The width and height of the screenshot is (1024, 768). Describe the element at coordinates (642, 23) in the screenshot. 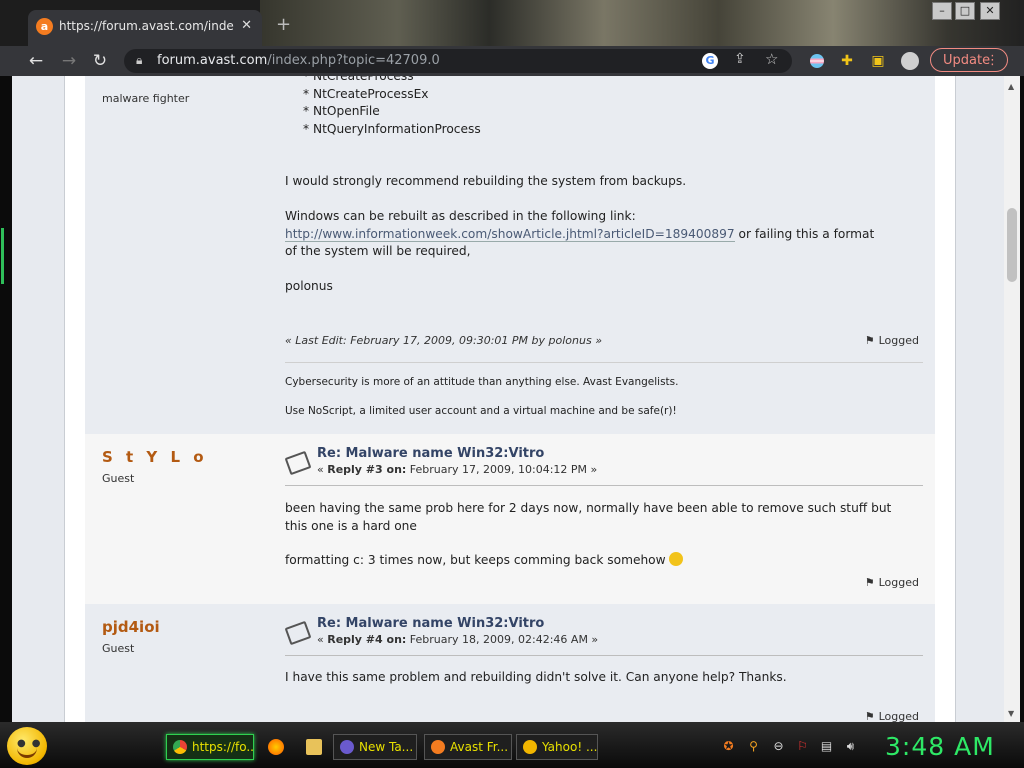

I see `theme-background` at that location.